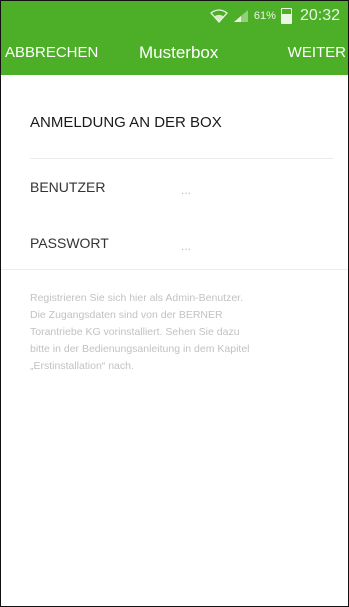 Image resolution: width=349 pixels, height=607 pixels. Describe the element at coordinates (317, 53) in the screenshot. I see `next-button: WEITER` at that location.